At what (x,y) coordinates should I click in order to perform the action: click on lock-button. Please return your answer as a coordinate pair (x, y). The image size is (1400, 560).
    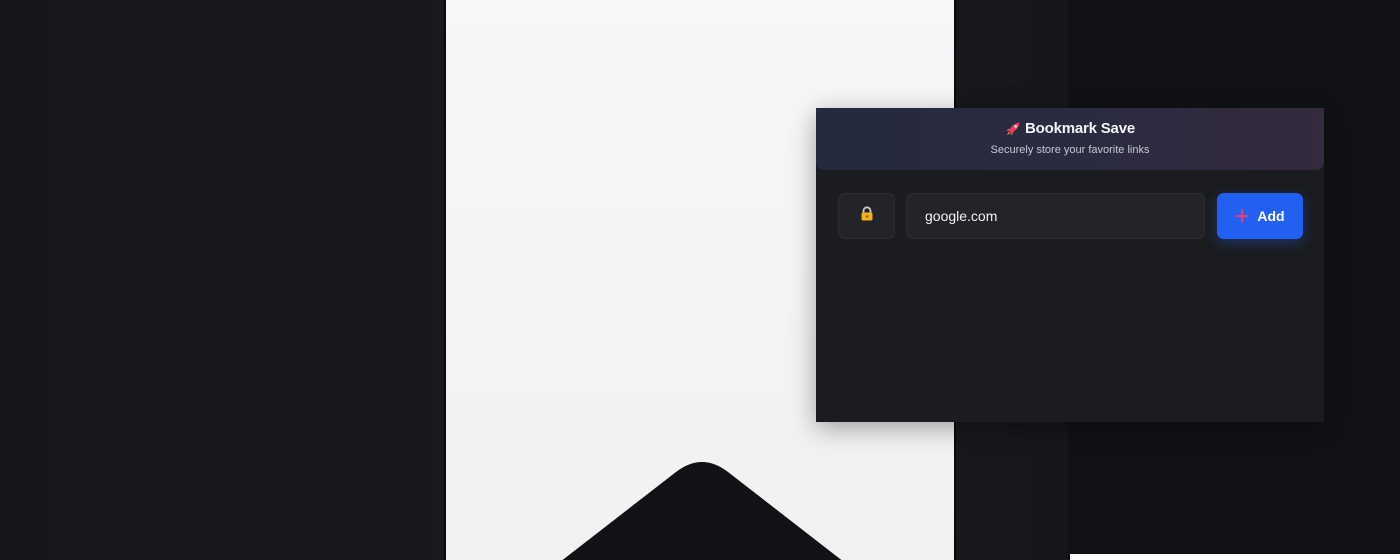
    Looking at the image, I should click on (866, 216).